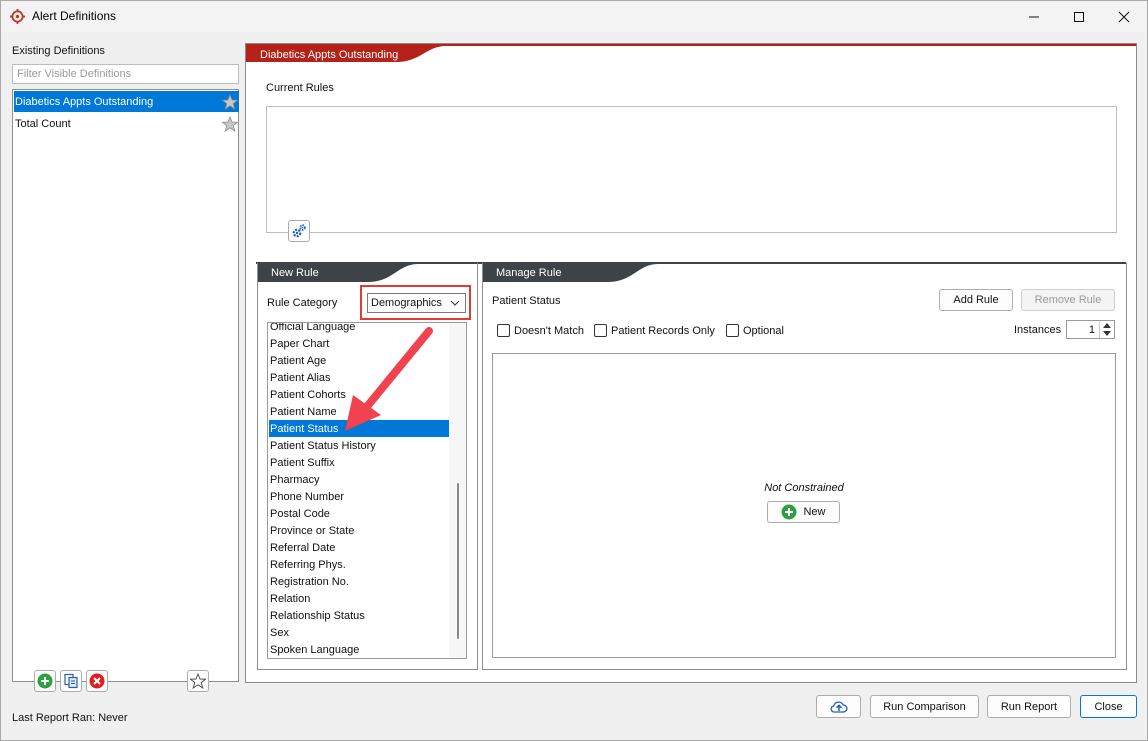  Describe the element at coordinates (359, 547) in the screenshot. I see `rule-category-item: Referral Date` at that location.